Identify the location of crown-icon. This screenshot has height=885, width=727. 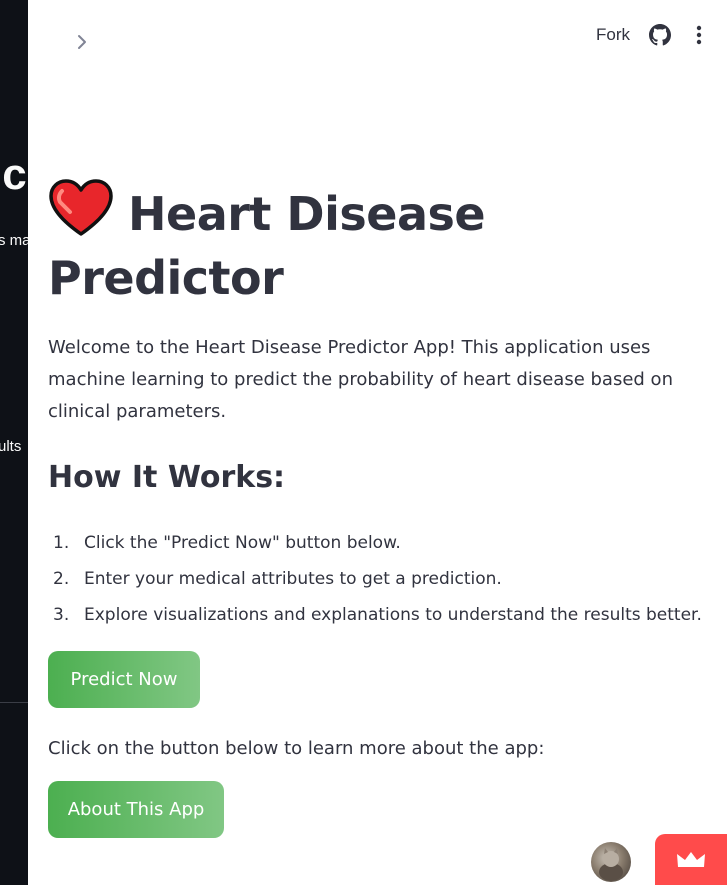
(691, 859).